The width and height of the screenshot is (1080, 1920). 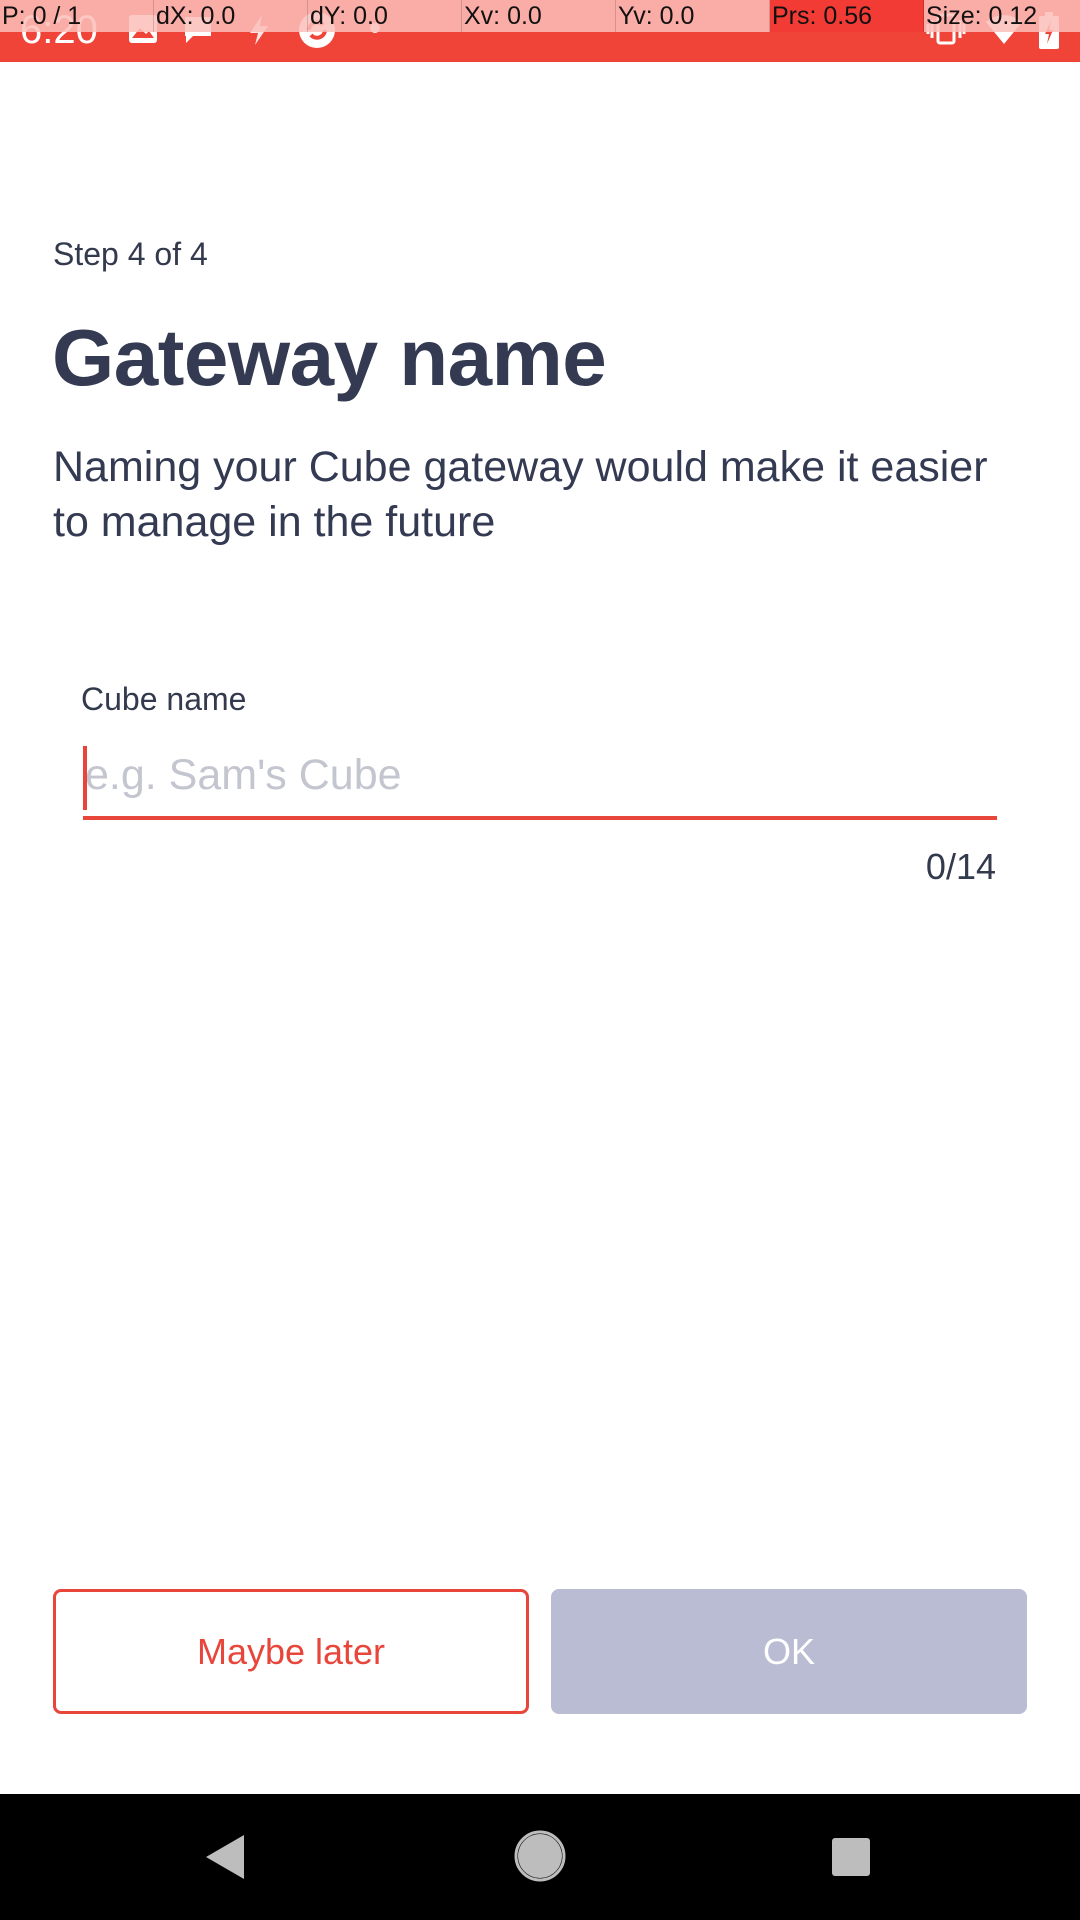 I want to click on navigation-bar, so click(x=540, y=1857).